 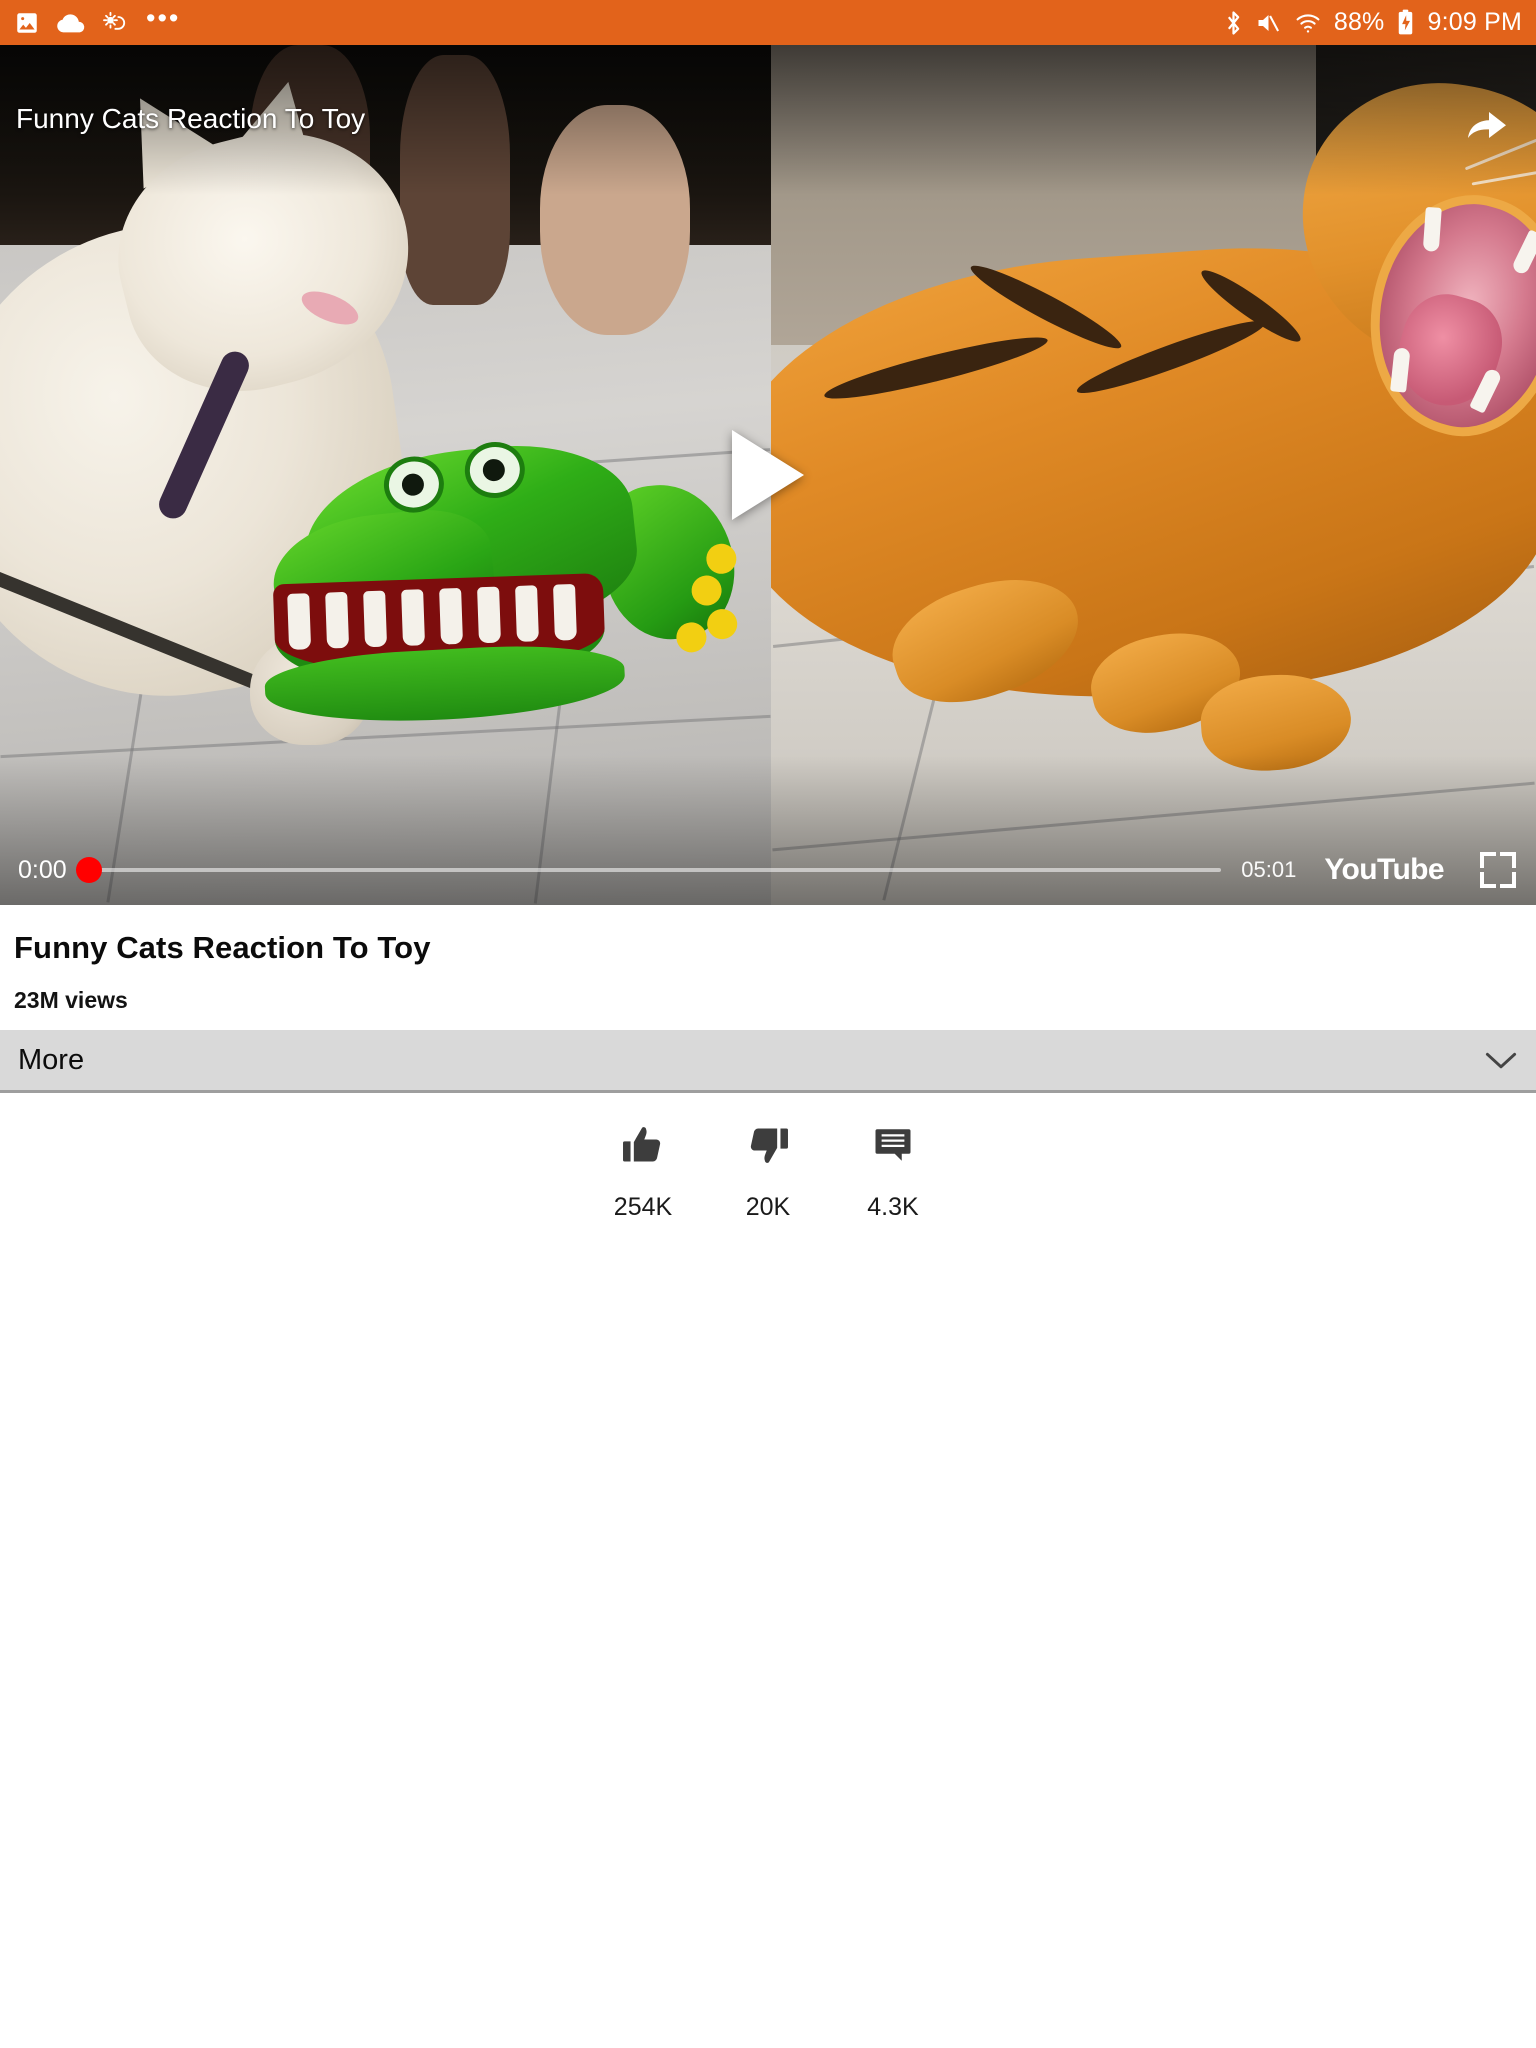 I want to click on dislike-button: 20K, so click(x=768, y=1170).